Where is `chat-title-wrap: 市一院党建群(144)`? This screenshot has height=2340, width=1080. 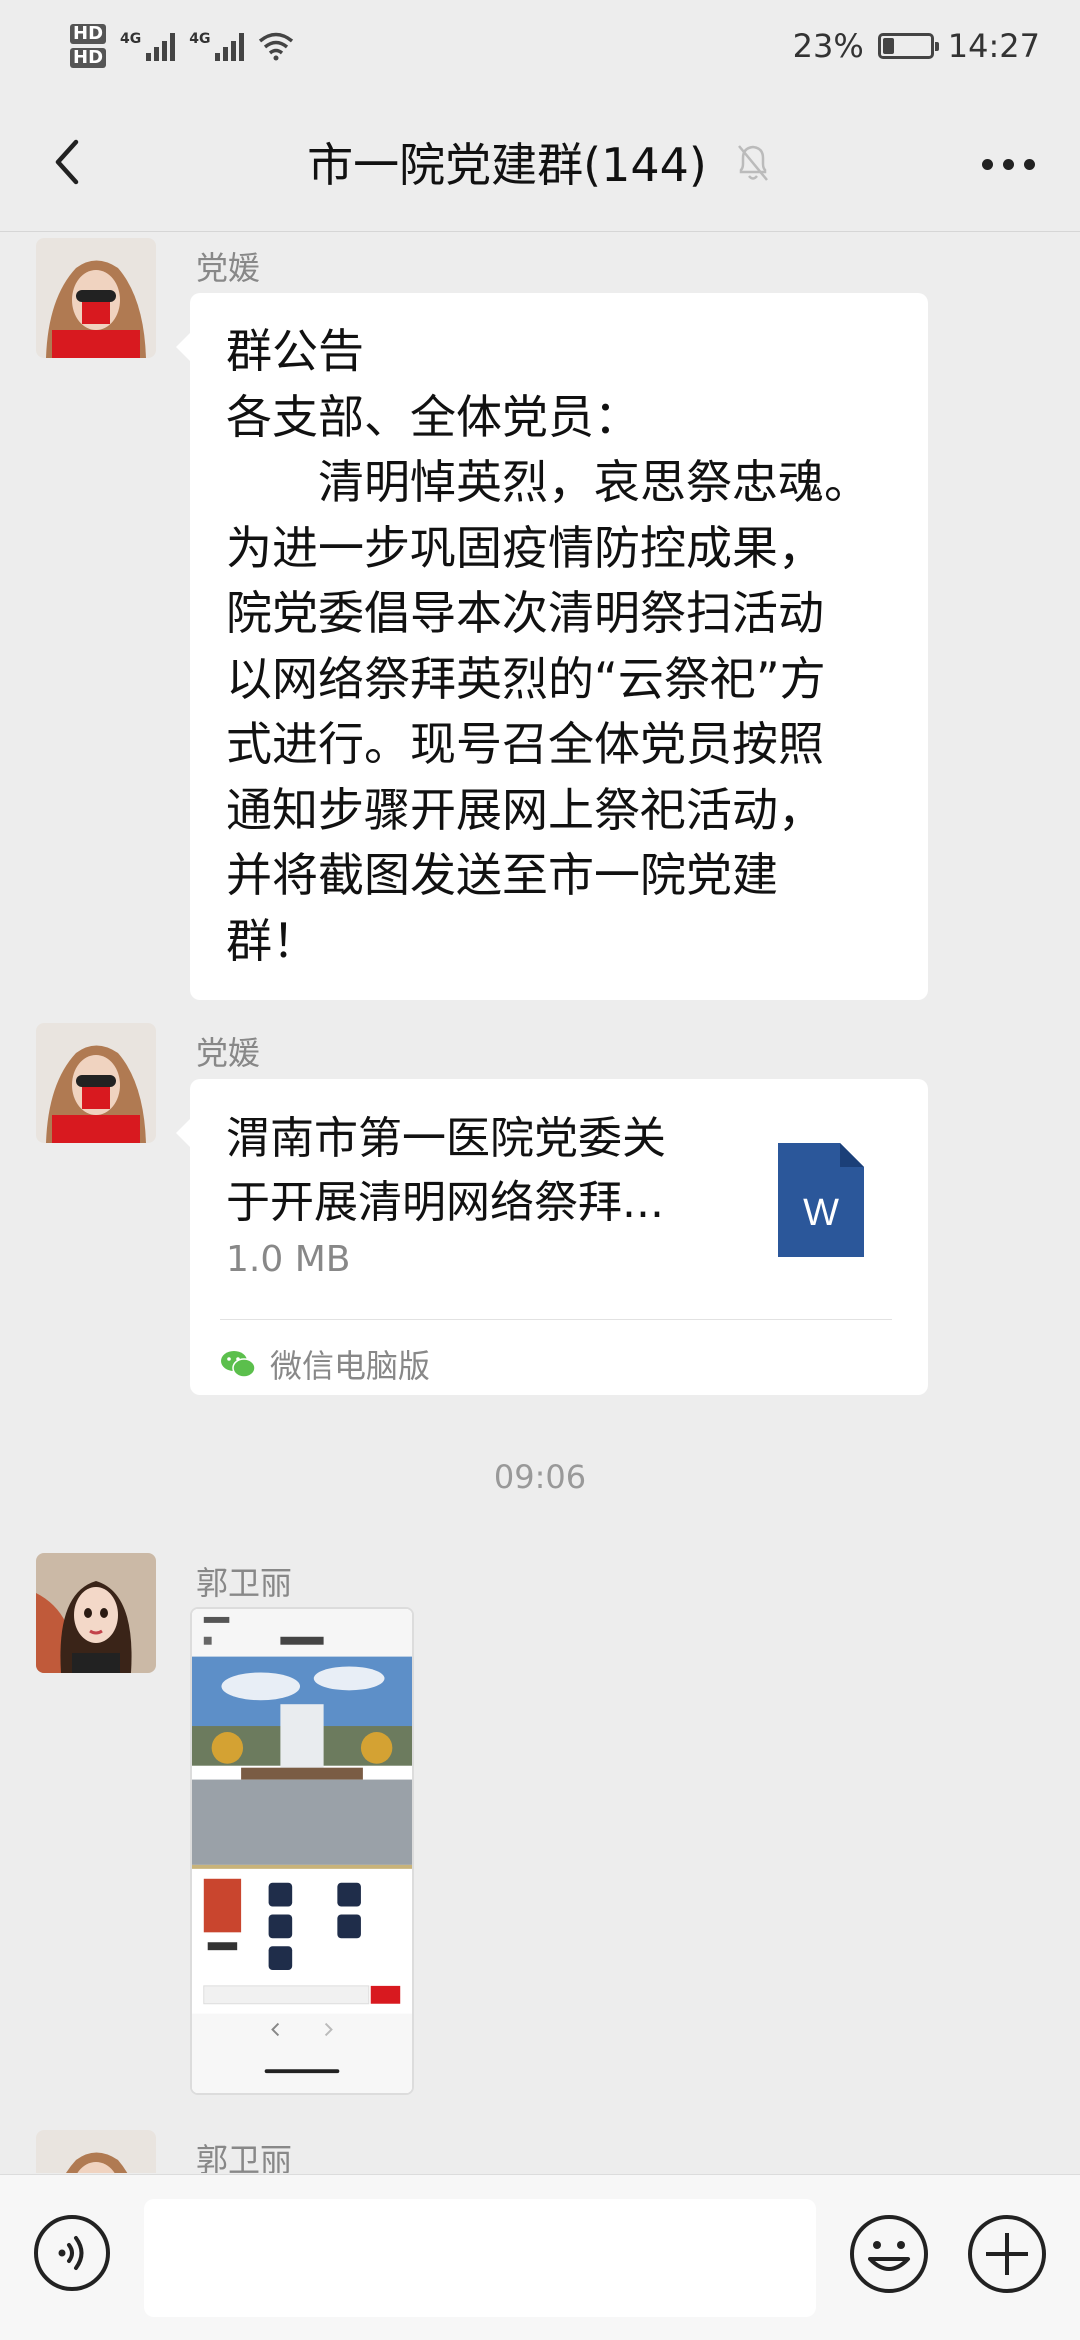 chat-title-wrap: 市一院党建群(144) is located at coordinates (540, 162).